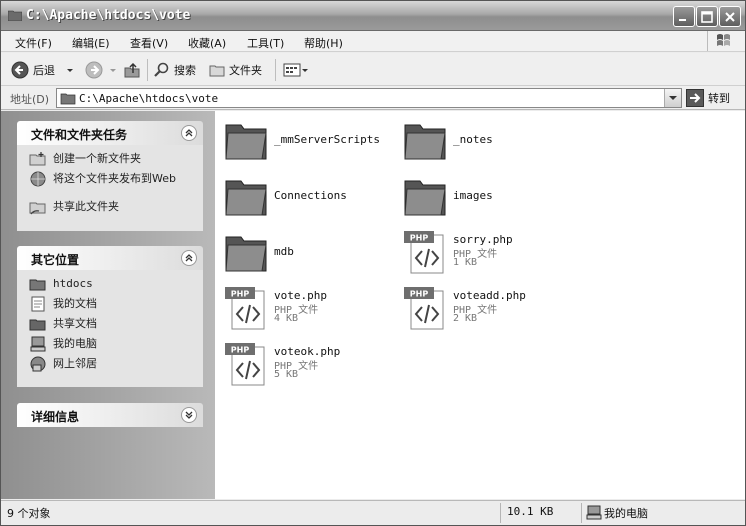  What do you see at coordinates (108, 15) in the screenshot?
I see `window-title: C:\Apache\htdocs\vote` at bounding box center [108, 15].